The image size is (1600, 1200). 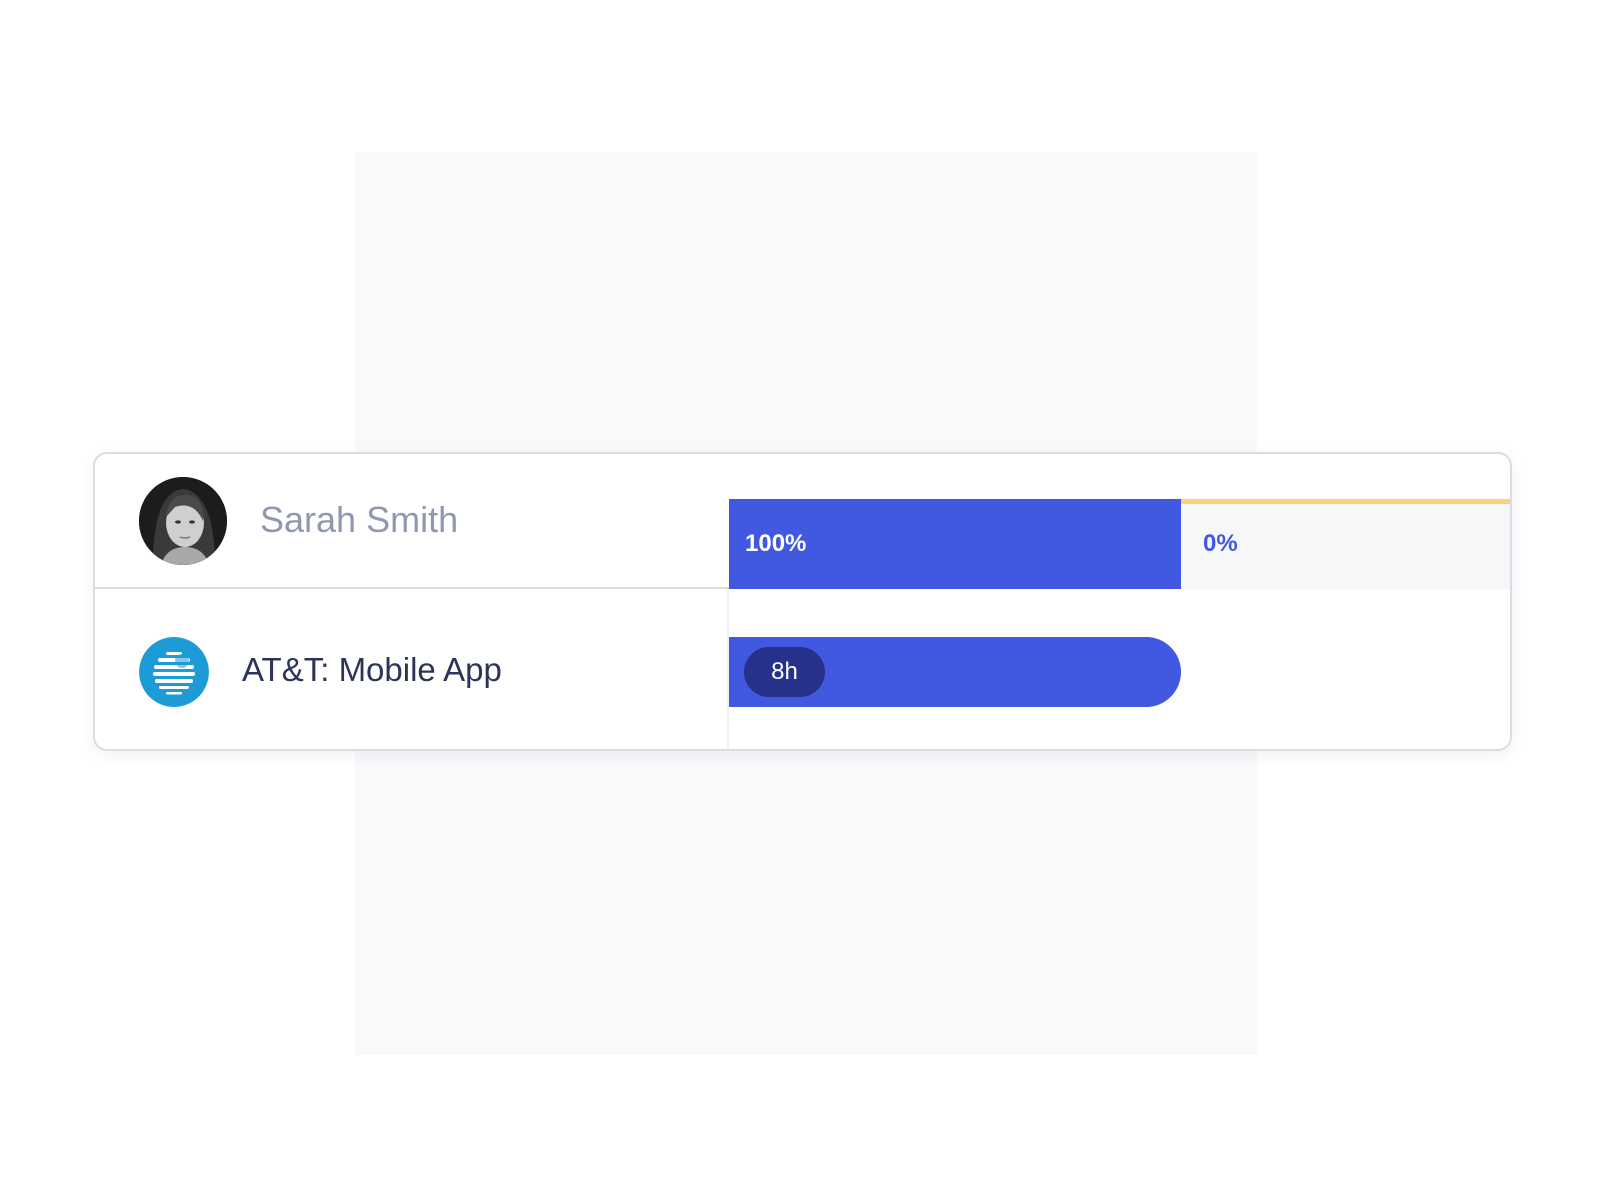 I want to click on project-name: AT&T: Mobile App, so click(x=372, y=669).